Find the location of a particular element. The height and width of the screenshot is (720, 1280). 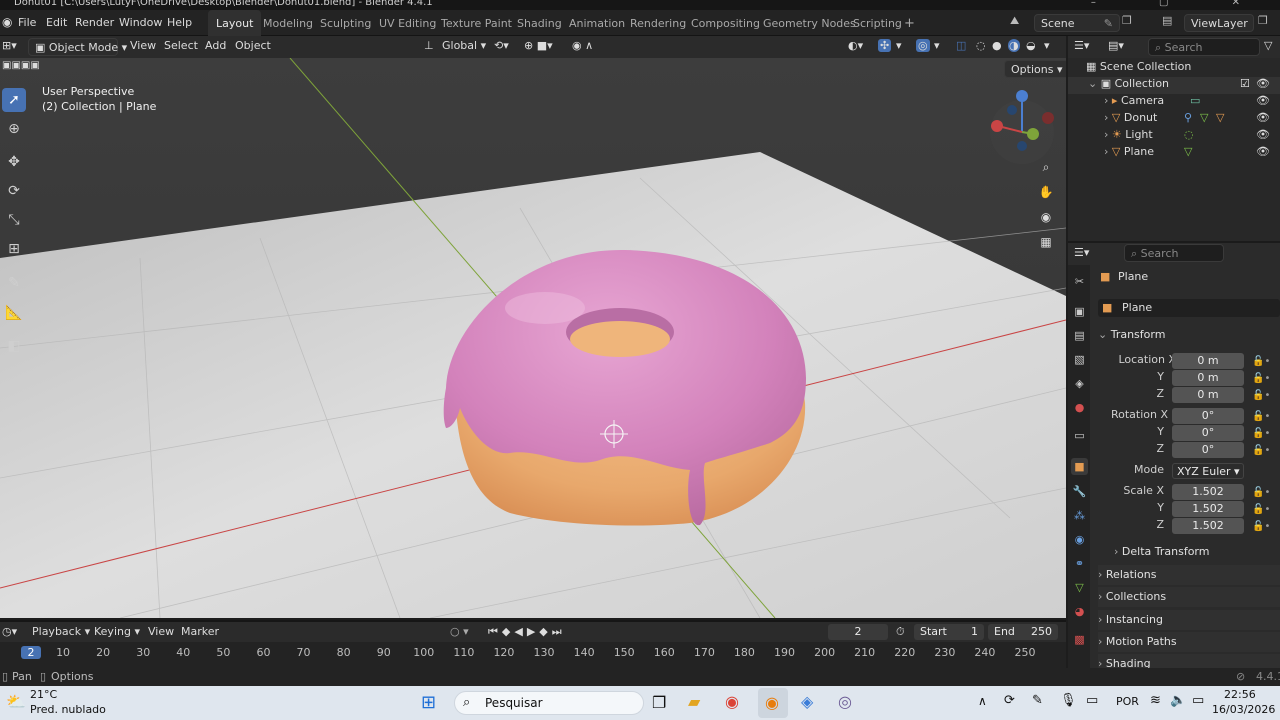

tool-tab-icon: ✂ is located at coordinates (1079, 281).